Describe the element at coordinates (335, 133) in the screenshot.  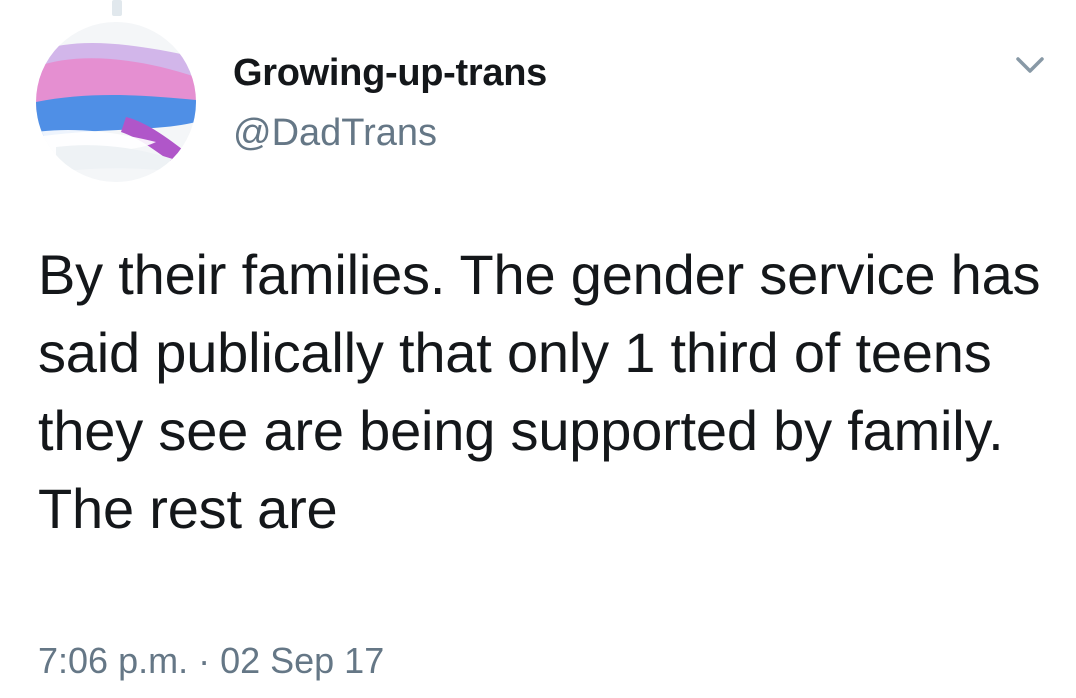
I see `user-handle: @DadTrans` at that location.